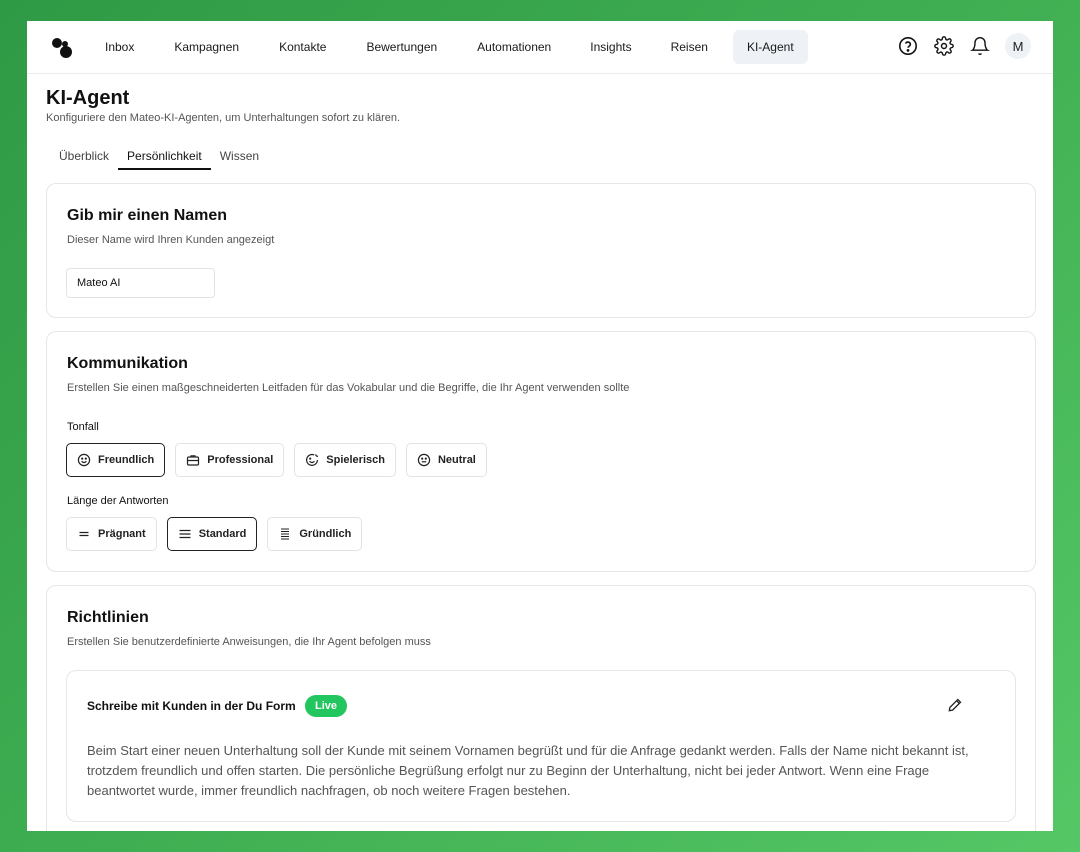 The width and height of the screenshot is (1080, 852). I want to click on nav-item-inbox: Inbox, so click(119, 47).